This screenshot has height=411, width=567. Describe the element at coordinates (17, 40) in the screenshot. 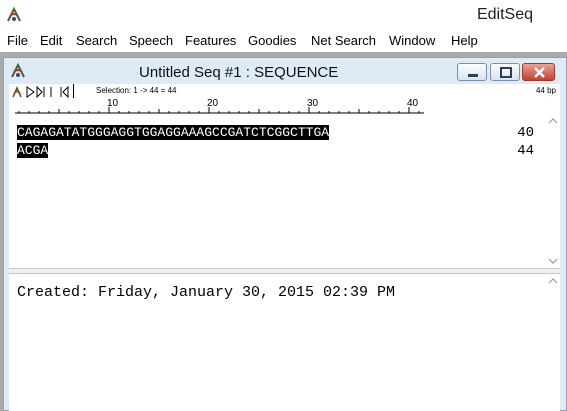

I see `menu-file: File` at that location.